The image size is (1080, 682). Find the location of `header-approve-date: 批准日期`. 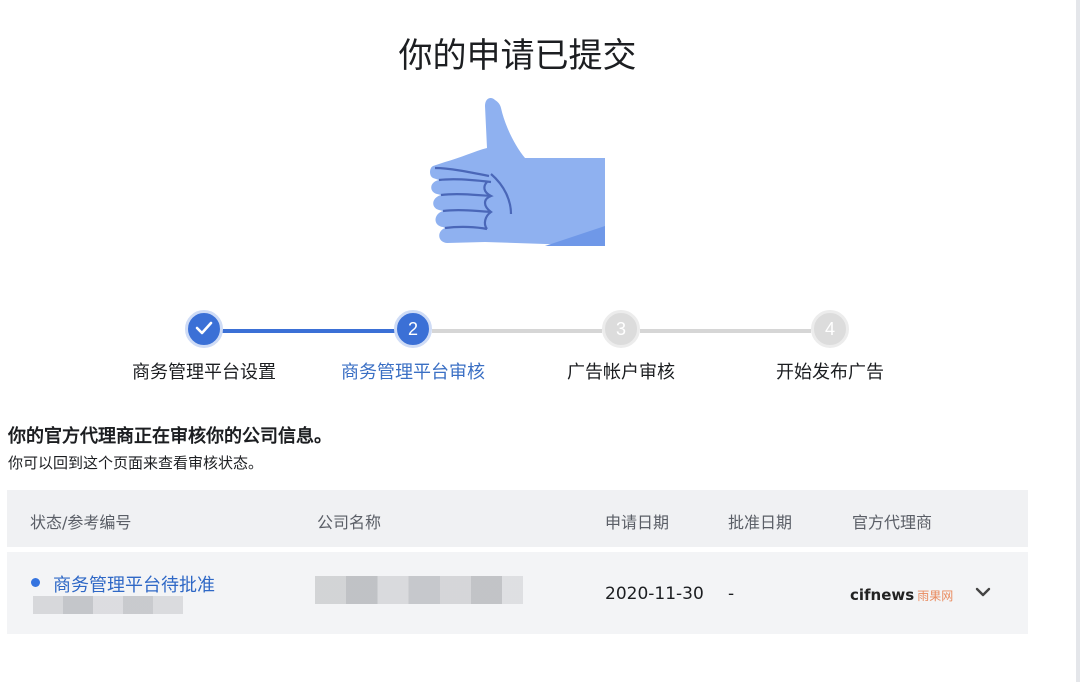

header-approve-date: 批准日期 is located at coordinates (760, 522).